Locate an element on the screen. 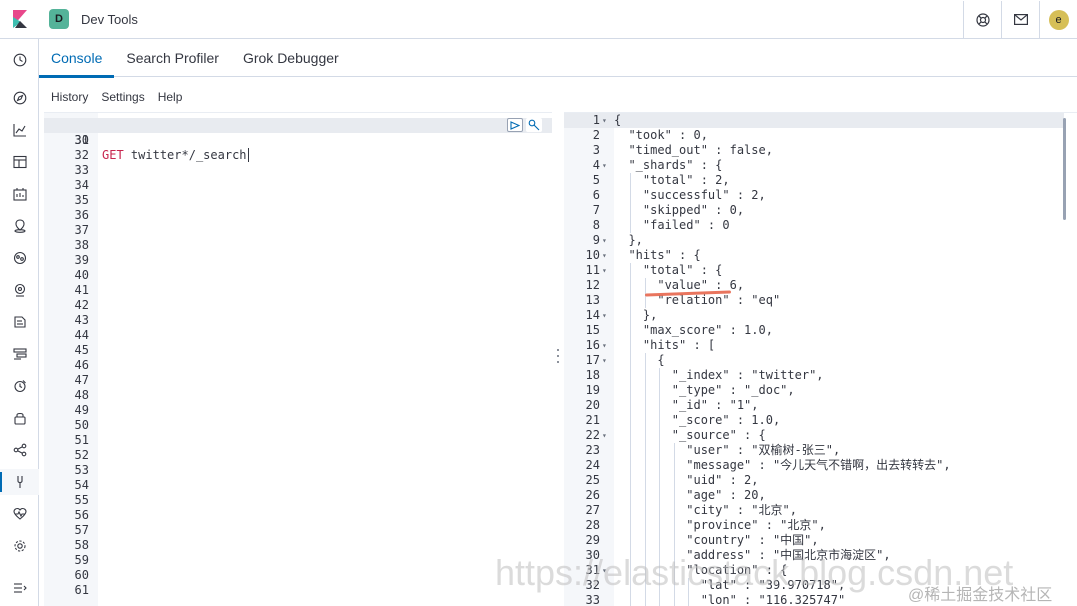 This screenshot has height=606, width=1077. logs-icon is located at coordinates (19, 322).